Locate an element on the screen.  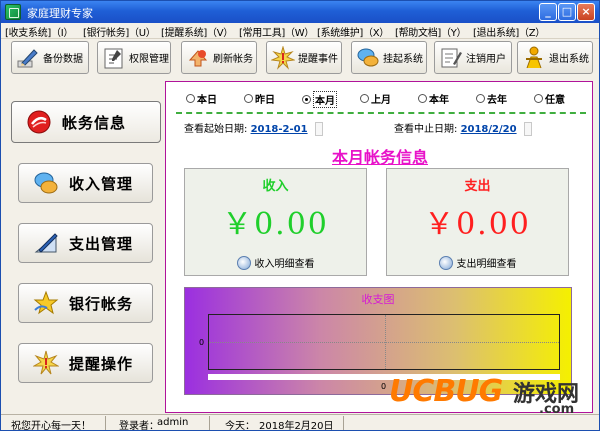
maximize-button: □ is located at coordinates (567, 12).